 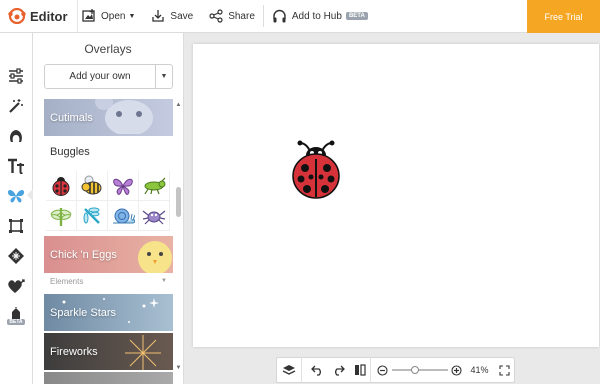 I want to click on seasonal-beta-badge: BETA, so click(x=16, y=322).